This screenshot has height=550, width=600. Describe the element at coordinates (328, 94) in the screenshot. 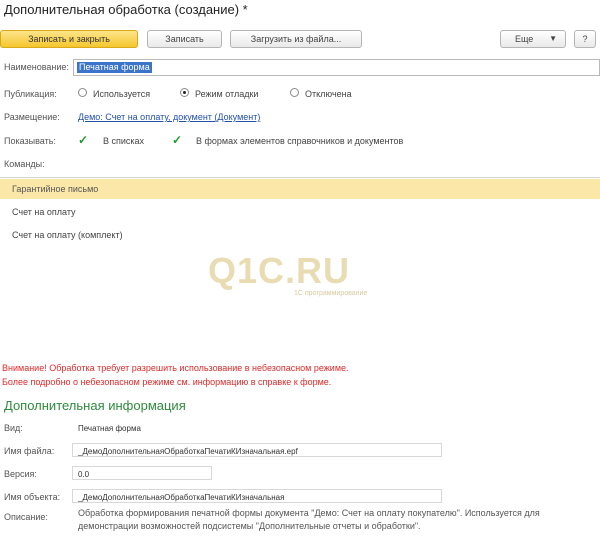

I see `radio-disabled-label: Отключена` at that location.